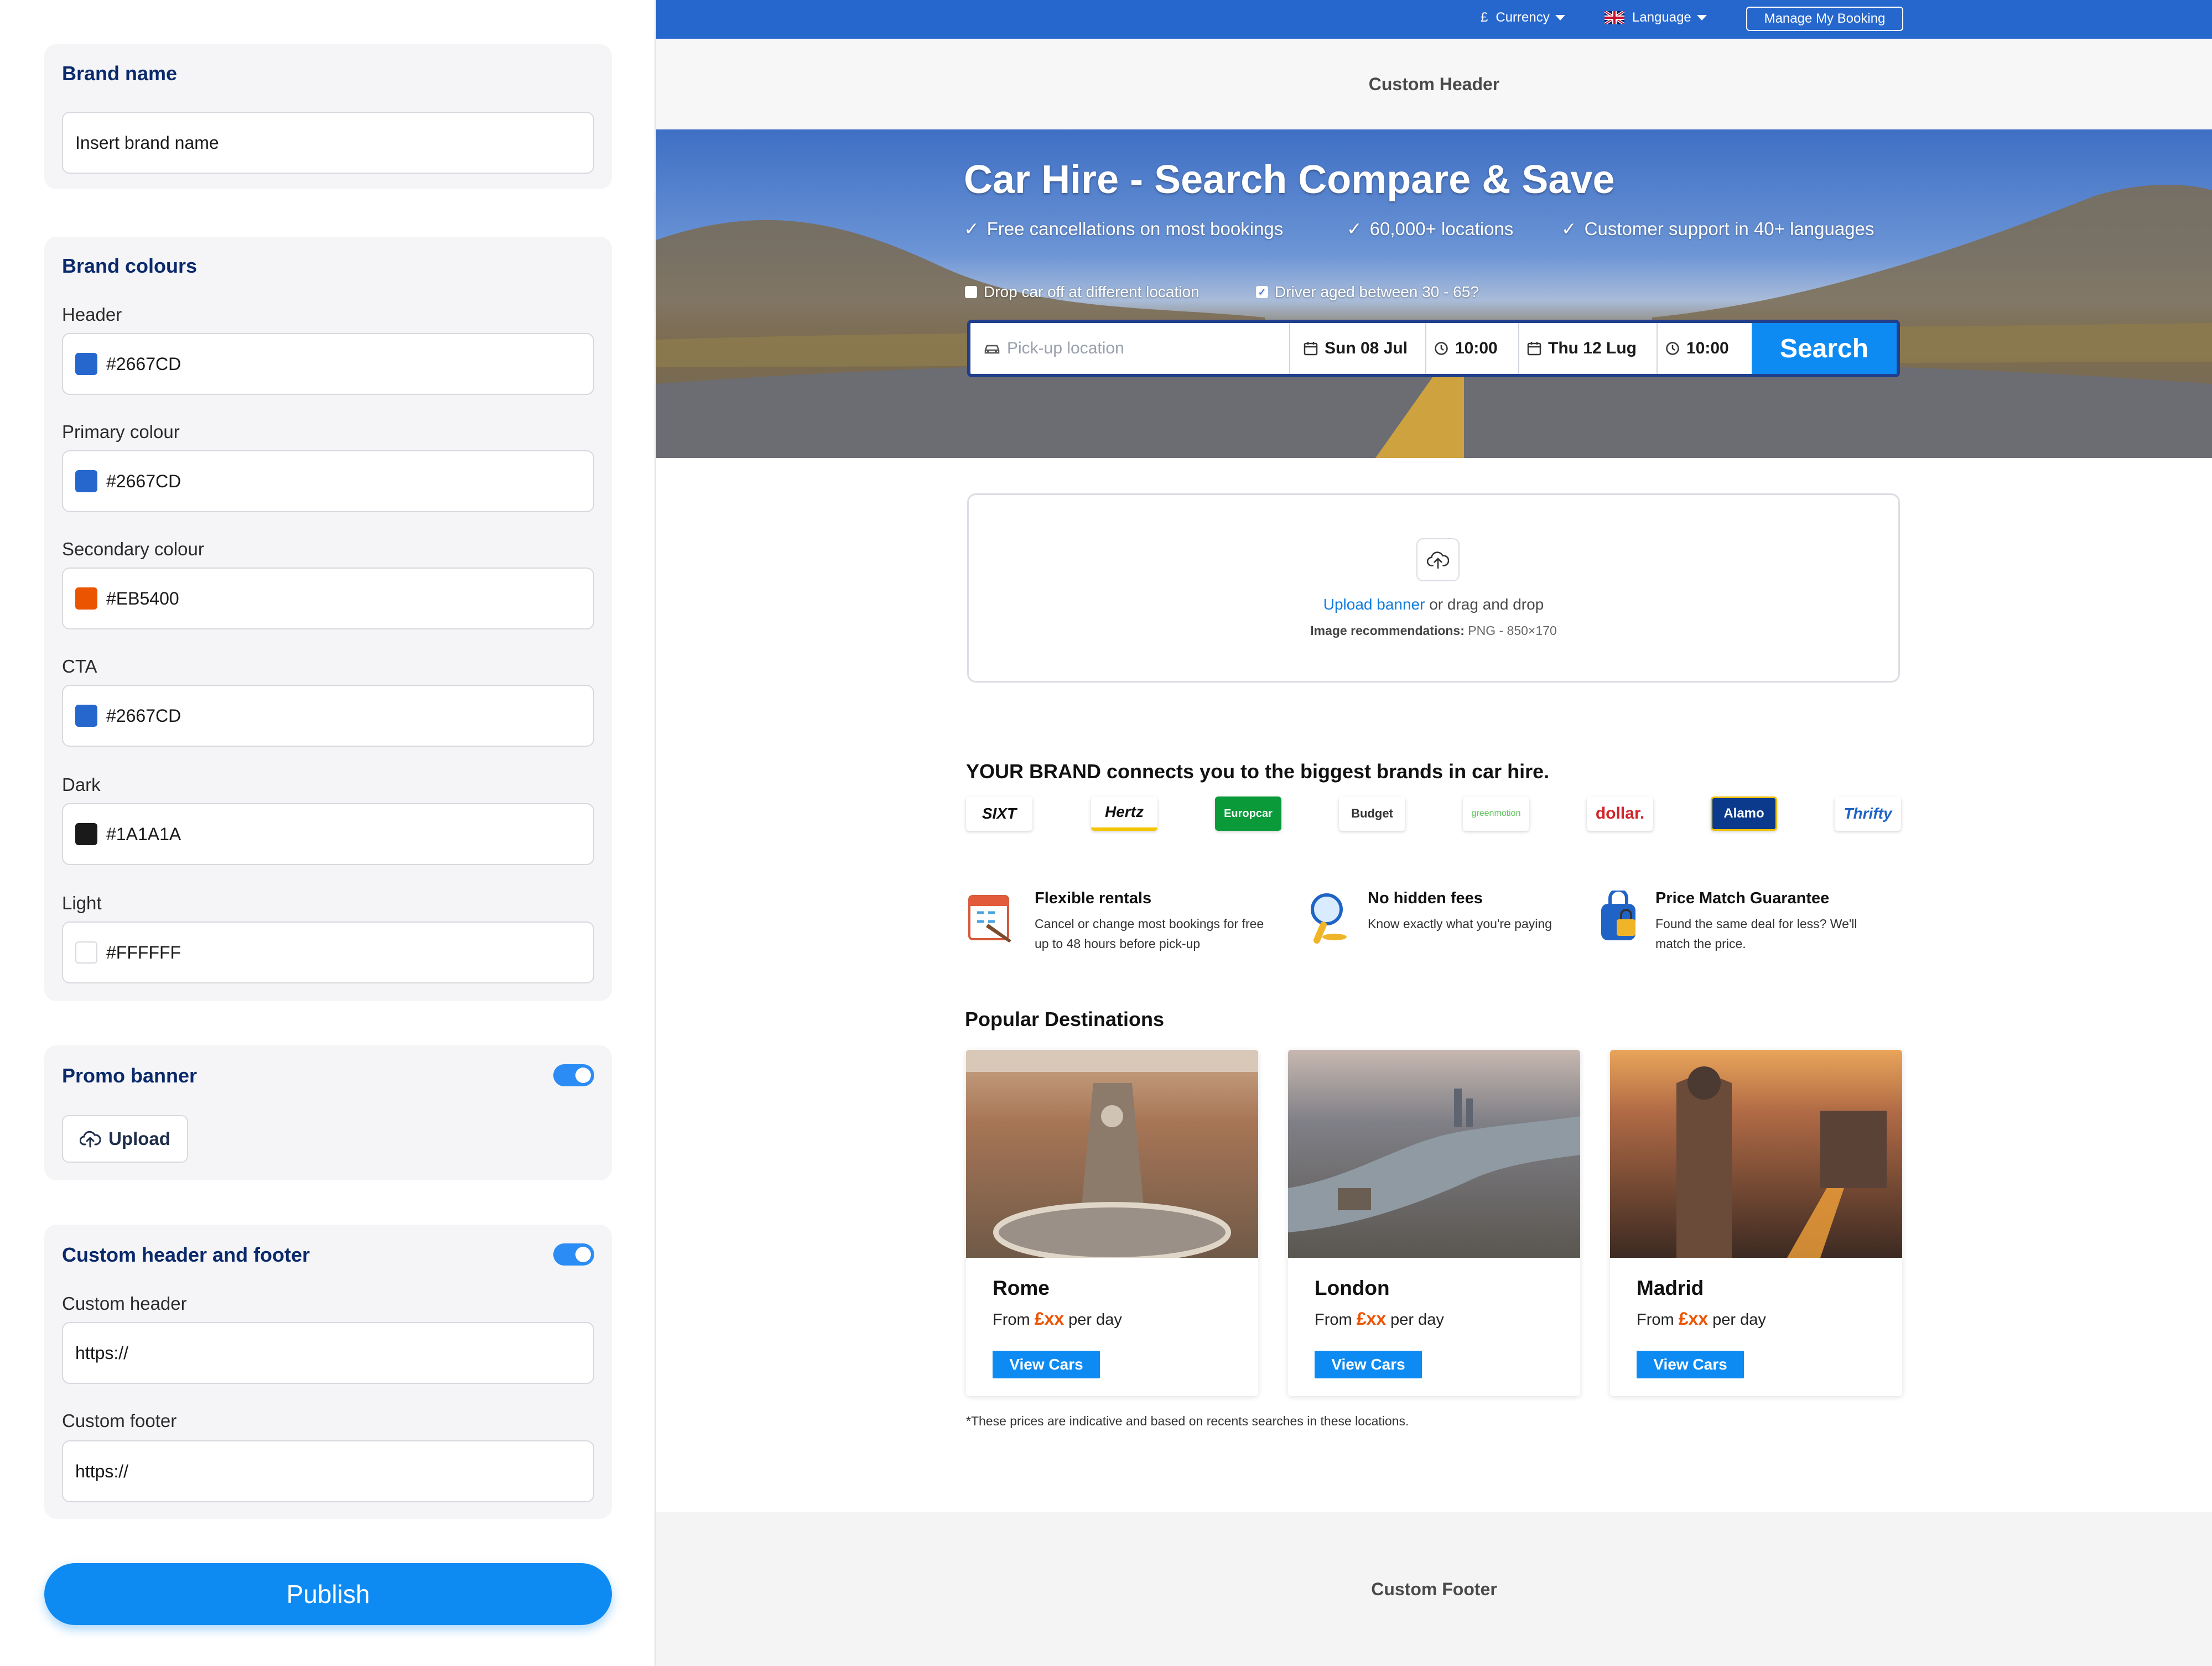 This screenshot has width=2212, height=1666. What do you see at coordinates (1434, 19) in the screenshot?
I see `top-bar: £ Currency Language Manage My Booking` at bounding box center [1434, 19].